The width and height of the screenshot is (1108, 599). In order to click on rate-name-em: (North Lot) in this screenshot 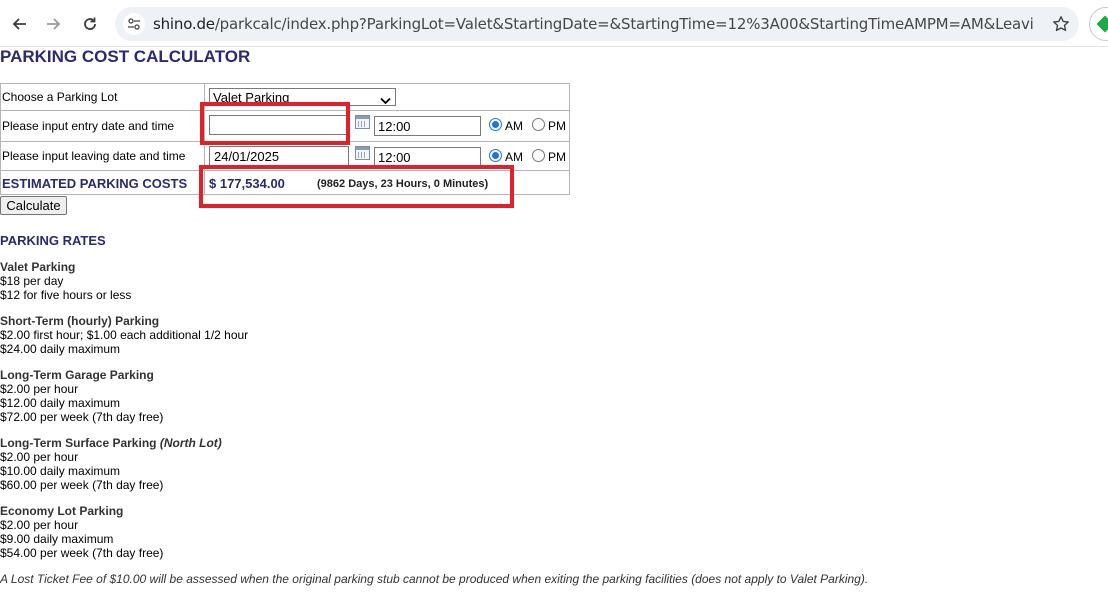, I will do `click(190, 443)`.